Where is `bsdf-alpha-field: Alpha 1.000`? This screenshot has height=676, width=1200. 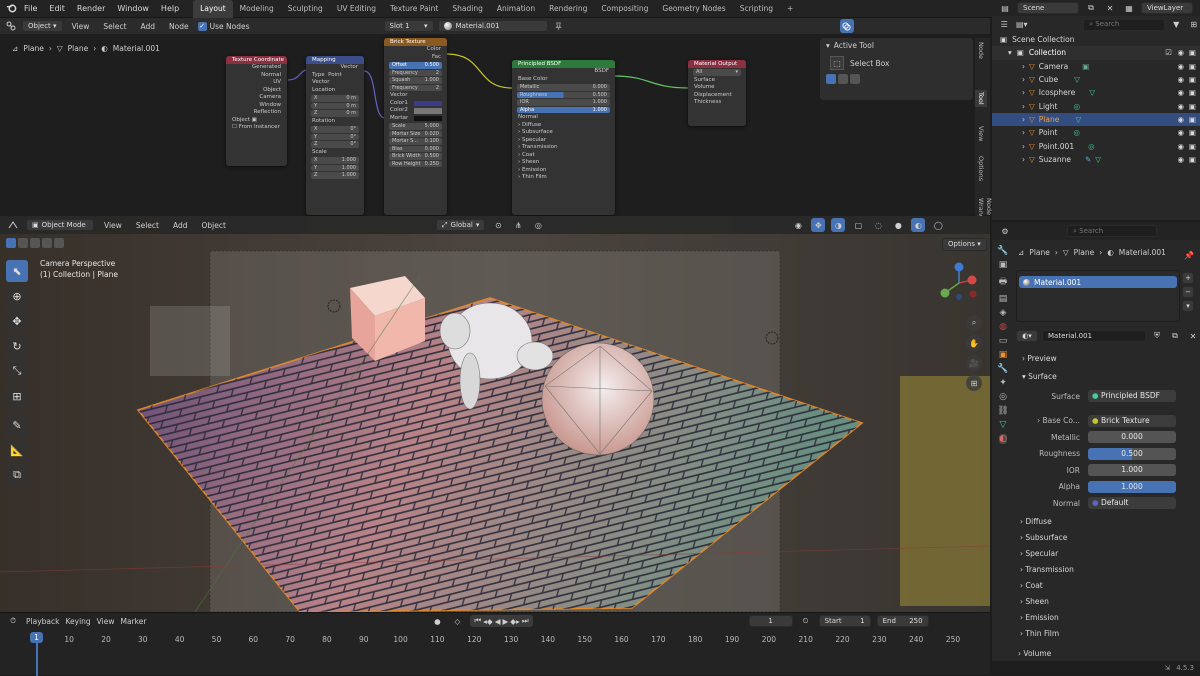
bsdf-alpha-field: Alpha 1.000 is located at coordinates (563, 109).